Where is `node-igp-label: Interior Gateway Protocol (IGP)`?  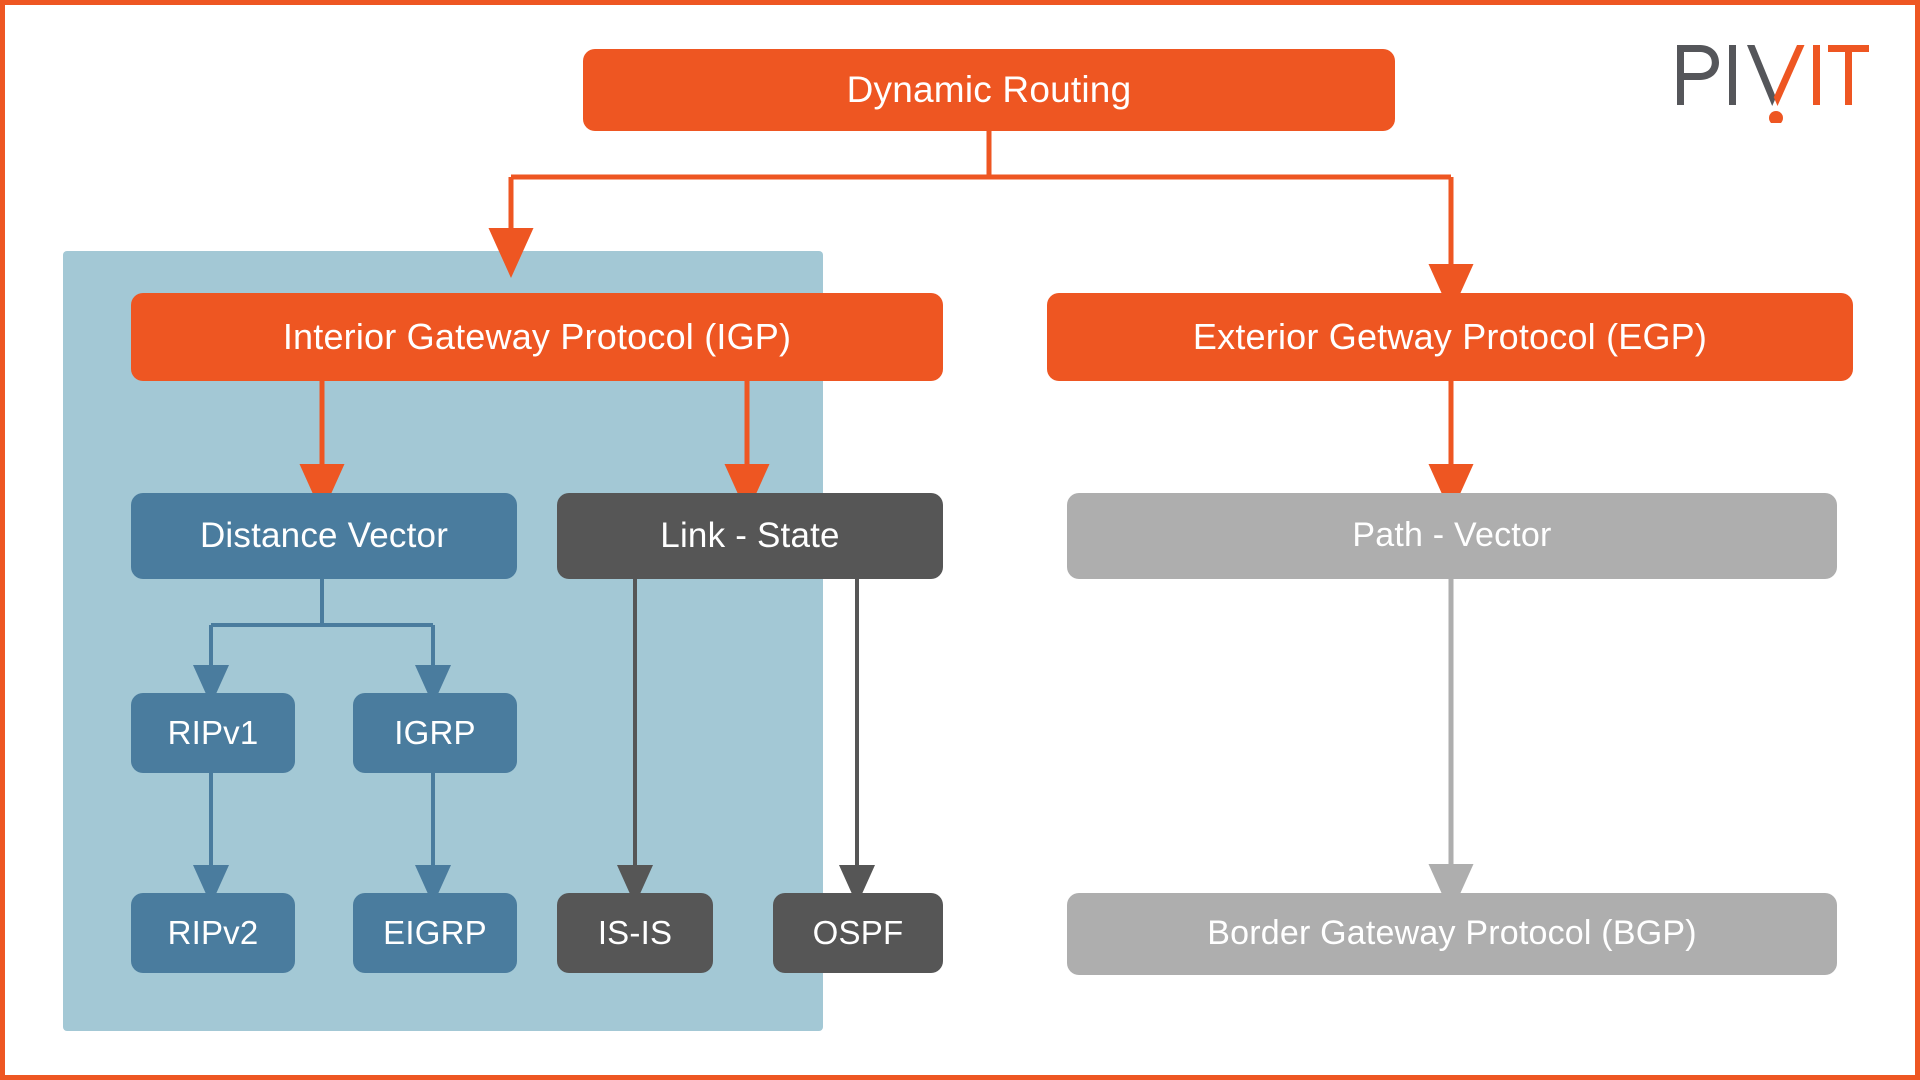 node-igp-label: Interior Gateway Protocol (IGP) is located at coordinates (537, 337).